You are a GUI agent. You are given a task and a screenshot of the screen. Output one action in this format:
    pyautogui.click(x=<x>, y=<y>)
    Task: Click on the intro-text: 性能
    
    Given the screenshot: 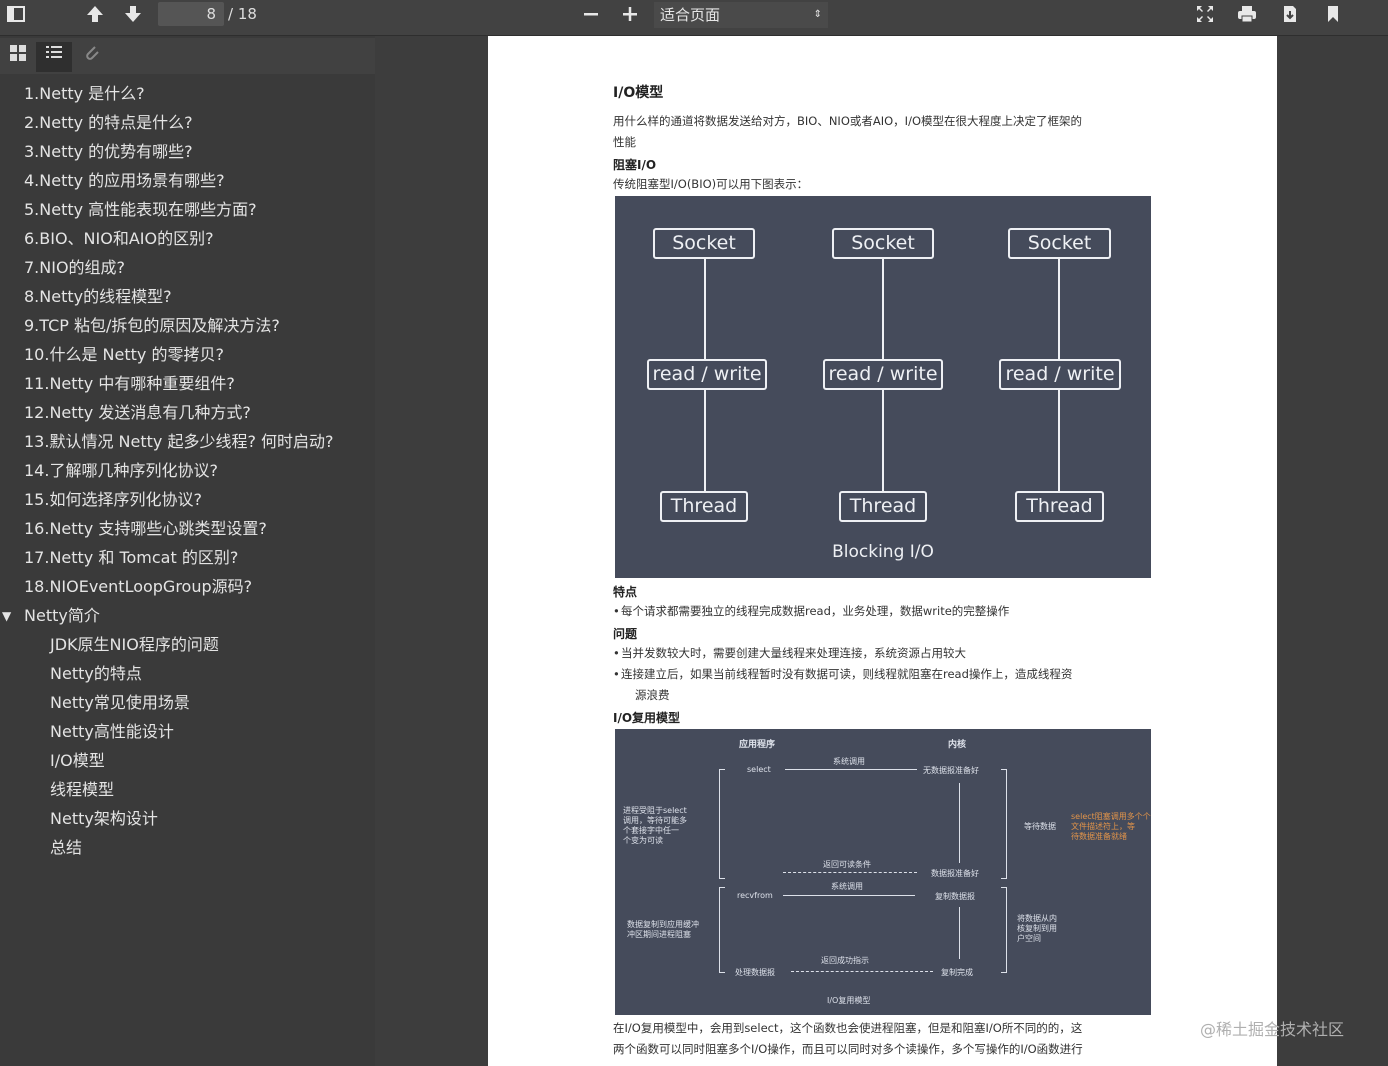 What is the action you would take?
    pyautogui.click(x=624, y=142)
    